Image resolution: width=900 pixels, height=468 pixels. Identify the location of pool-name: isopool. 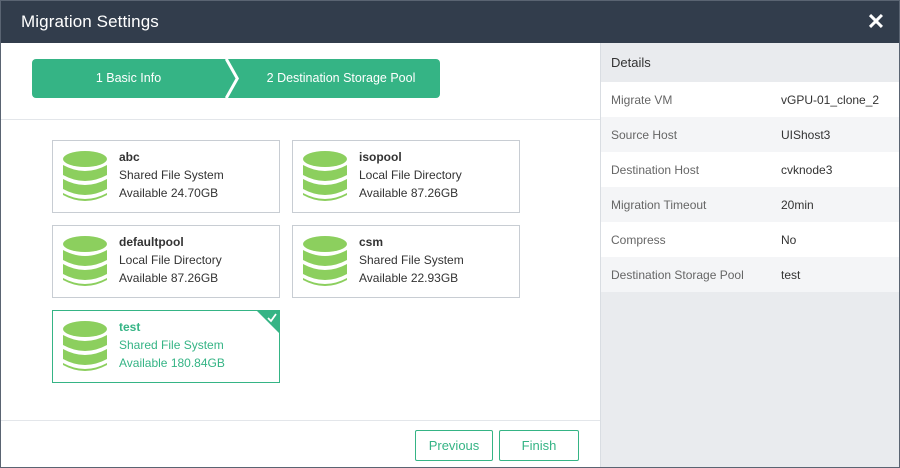
(380, 157).